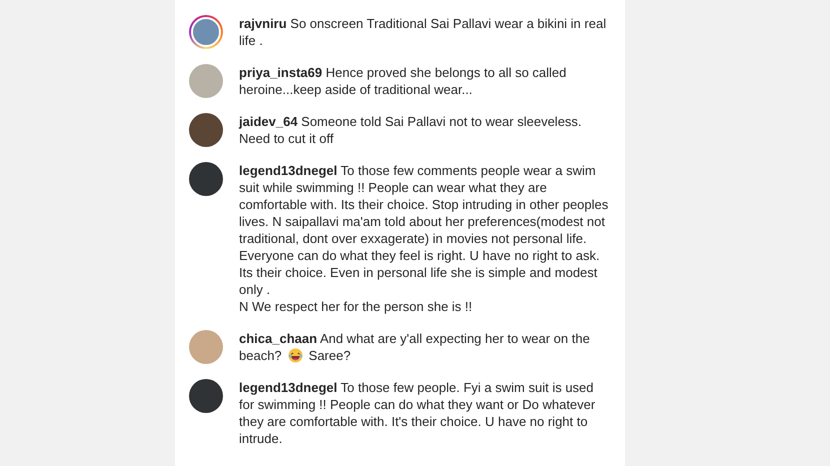  What do you see at coordinates (410, 130) in the screenshot?
I see `comment-text: jaidev_64 Someone told Sai Pallavi not to wear sleeveless. Need to cut it off` at bounding box center [410, 130].